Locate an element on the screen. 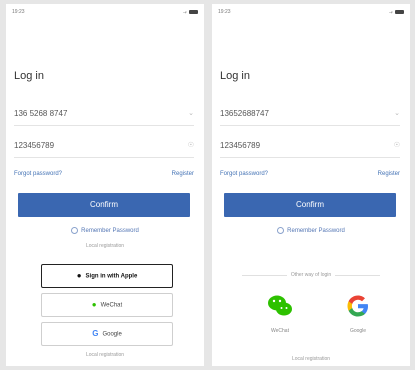  google-icon: G is located at coordinates (95, 333).